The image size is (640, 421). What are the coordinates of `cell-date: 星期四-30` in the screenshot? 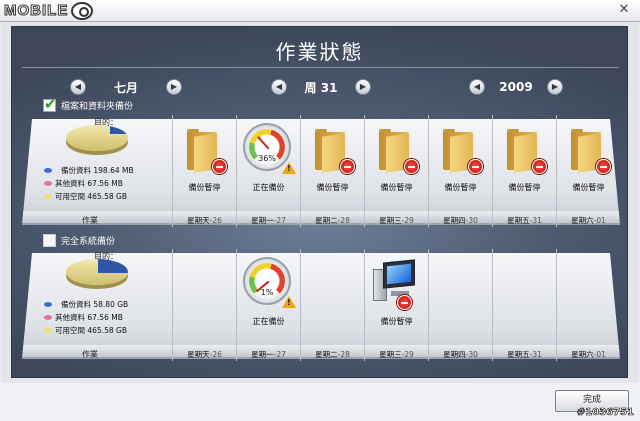 It's located at (460, 354).